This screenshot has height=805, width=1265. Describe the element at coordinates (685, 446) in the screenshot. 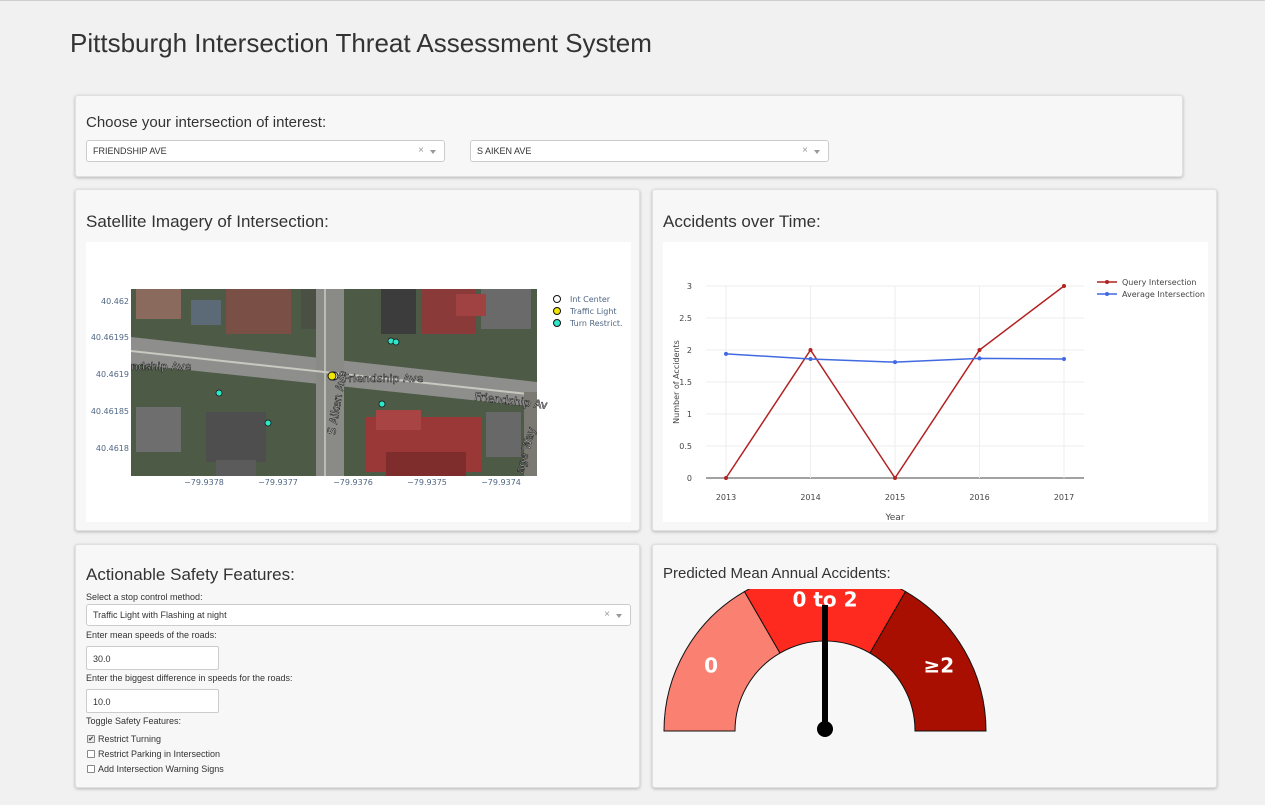

I see `y-tick-label: 0.5` at that location.